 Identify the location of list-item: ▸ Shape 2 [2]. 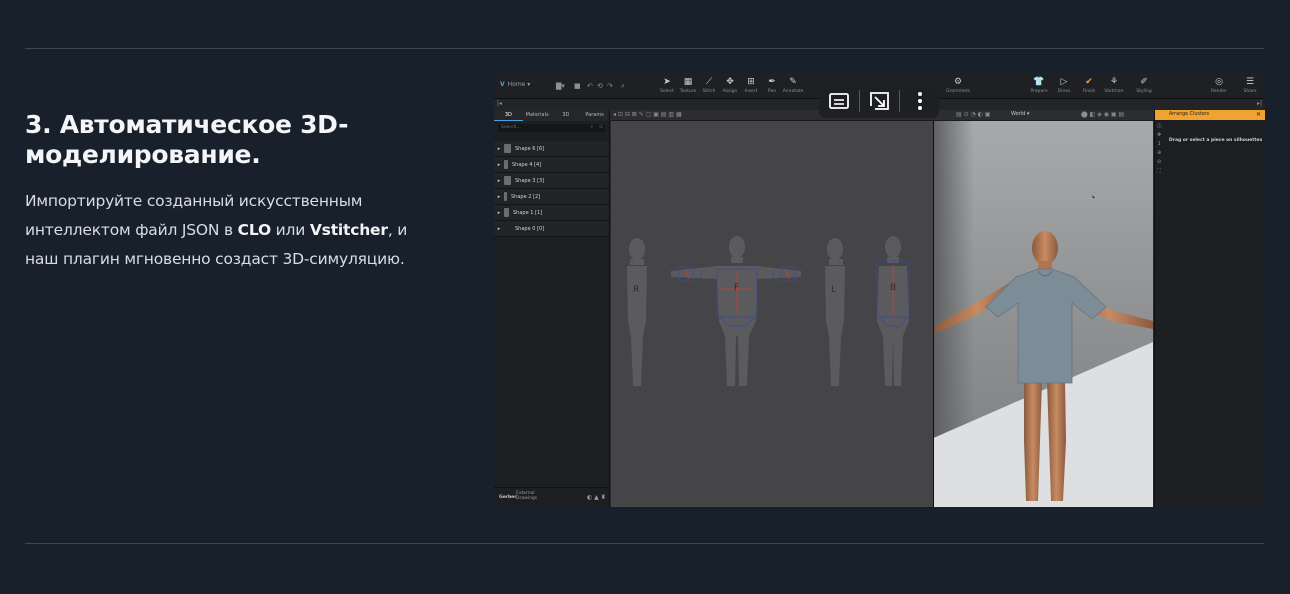
(551, 197).